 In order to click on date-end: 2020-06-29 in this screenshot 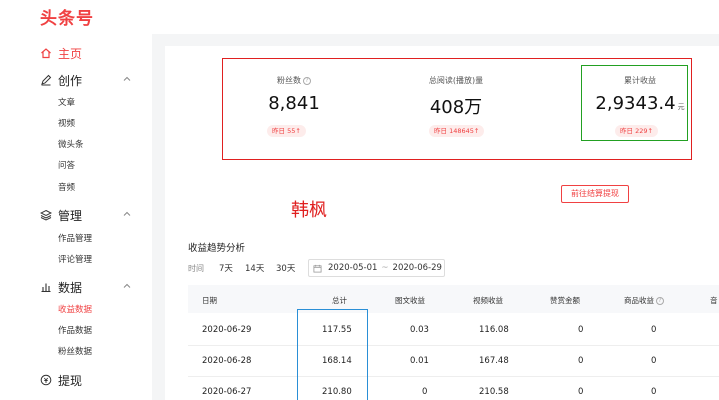, I will do `click(417, 268)`.